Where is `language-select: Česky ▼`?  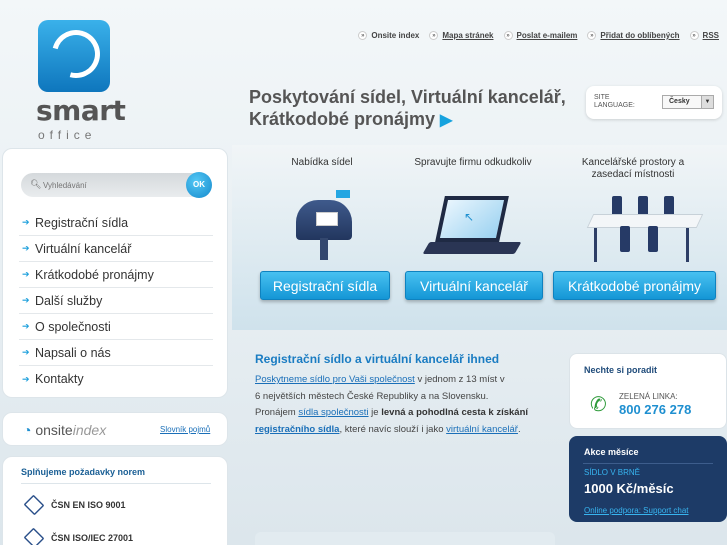 language-select: Česky ▼ is located at coordinates (688, 102).